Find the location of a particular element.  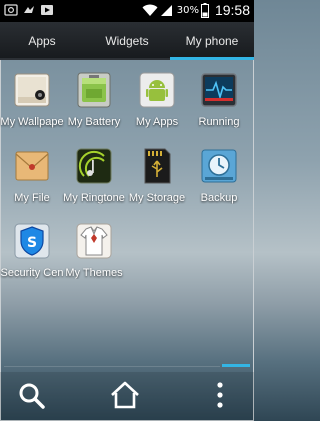

app-label: My Themes is located at coordinates (94, 273).